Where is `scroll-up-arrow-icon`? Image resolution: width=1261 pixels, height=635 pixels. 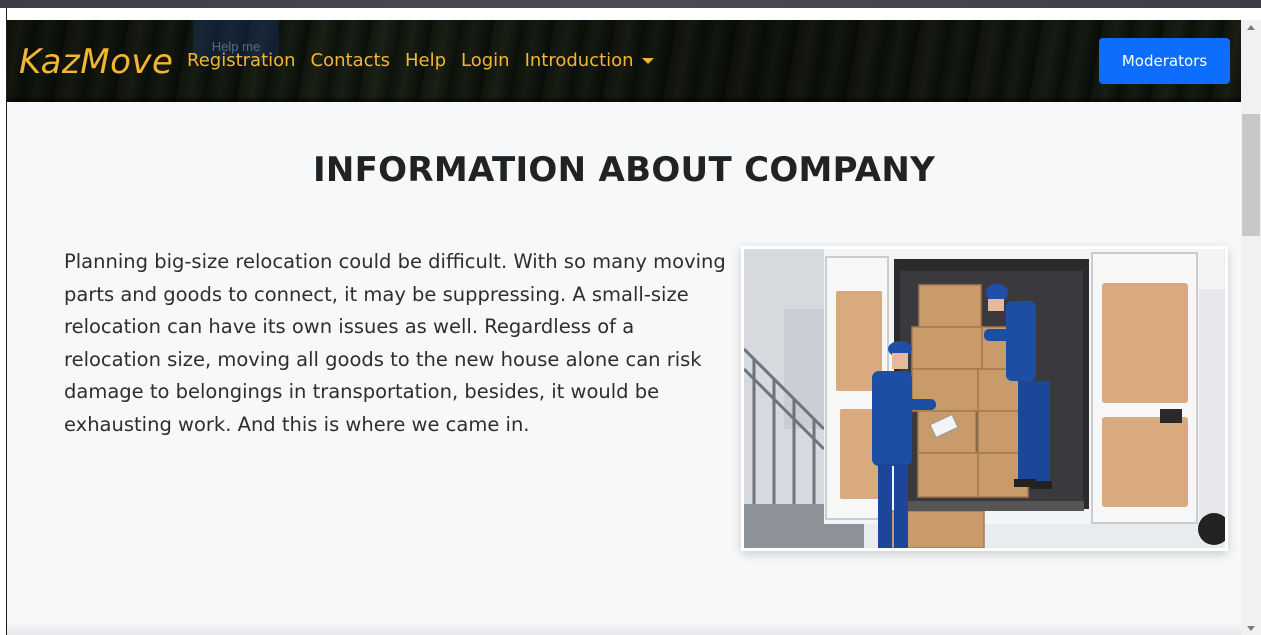
scroll-up-arrow-icon is located at coordinates (1251, 27).